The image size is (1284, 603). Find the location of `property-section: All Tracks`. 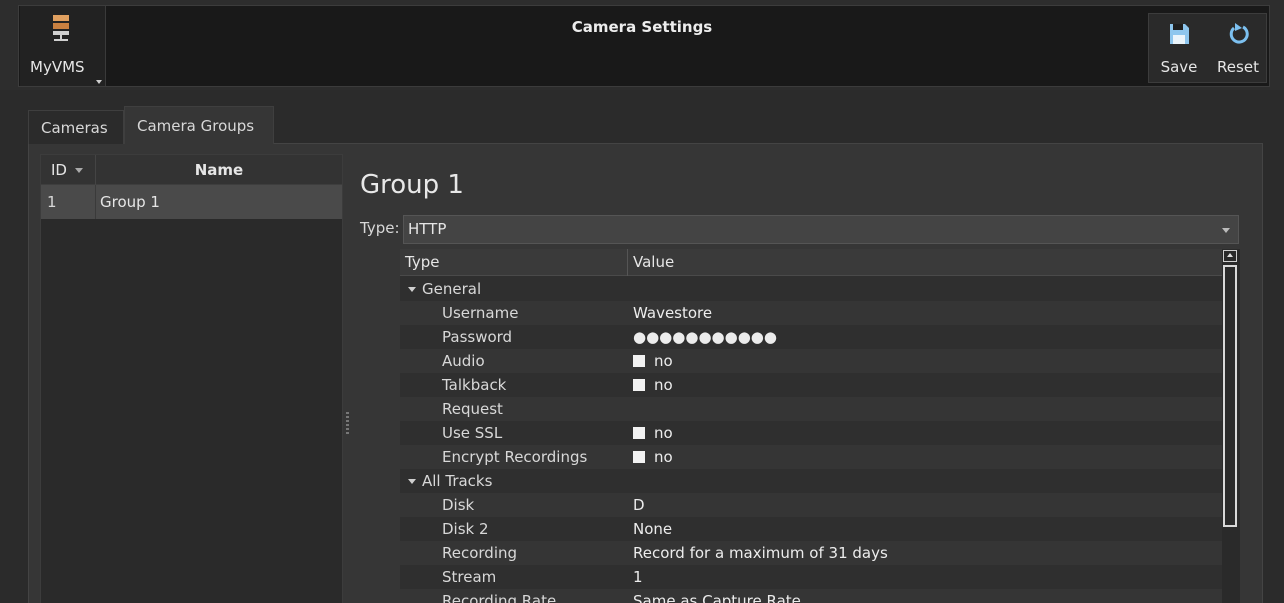

property-section: All Tracks is located at coordinates (811, 481).